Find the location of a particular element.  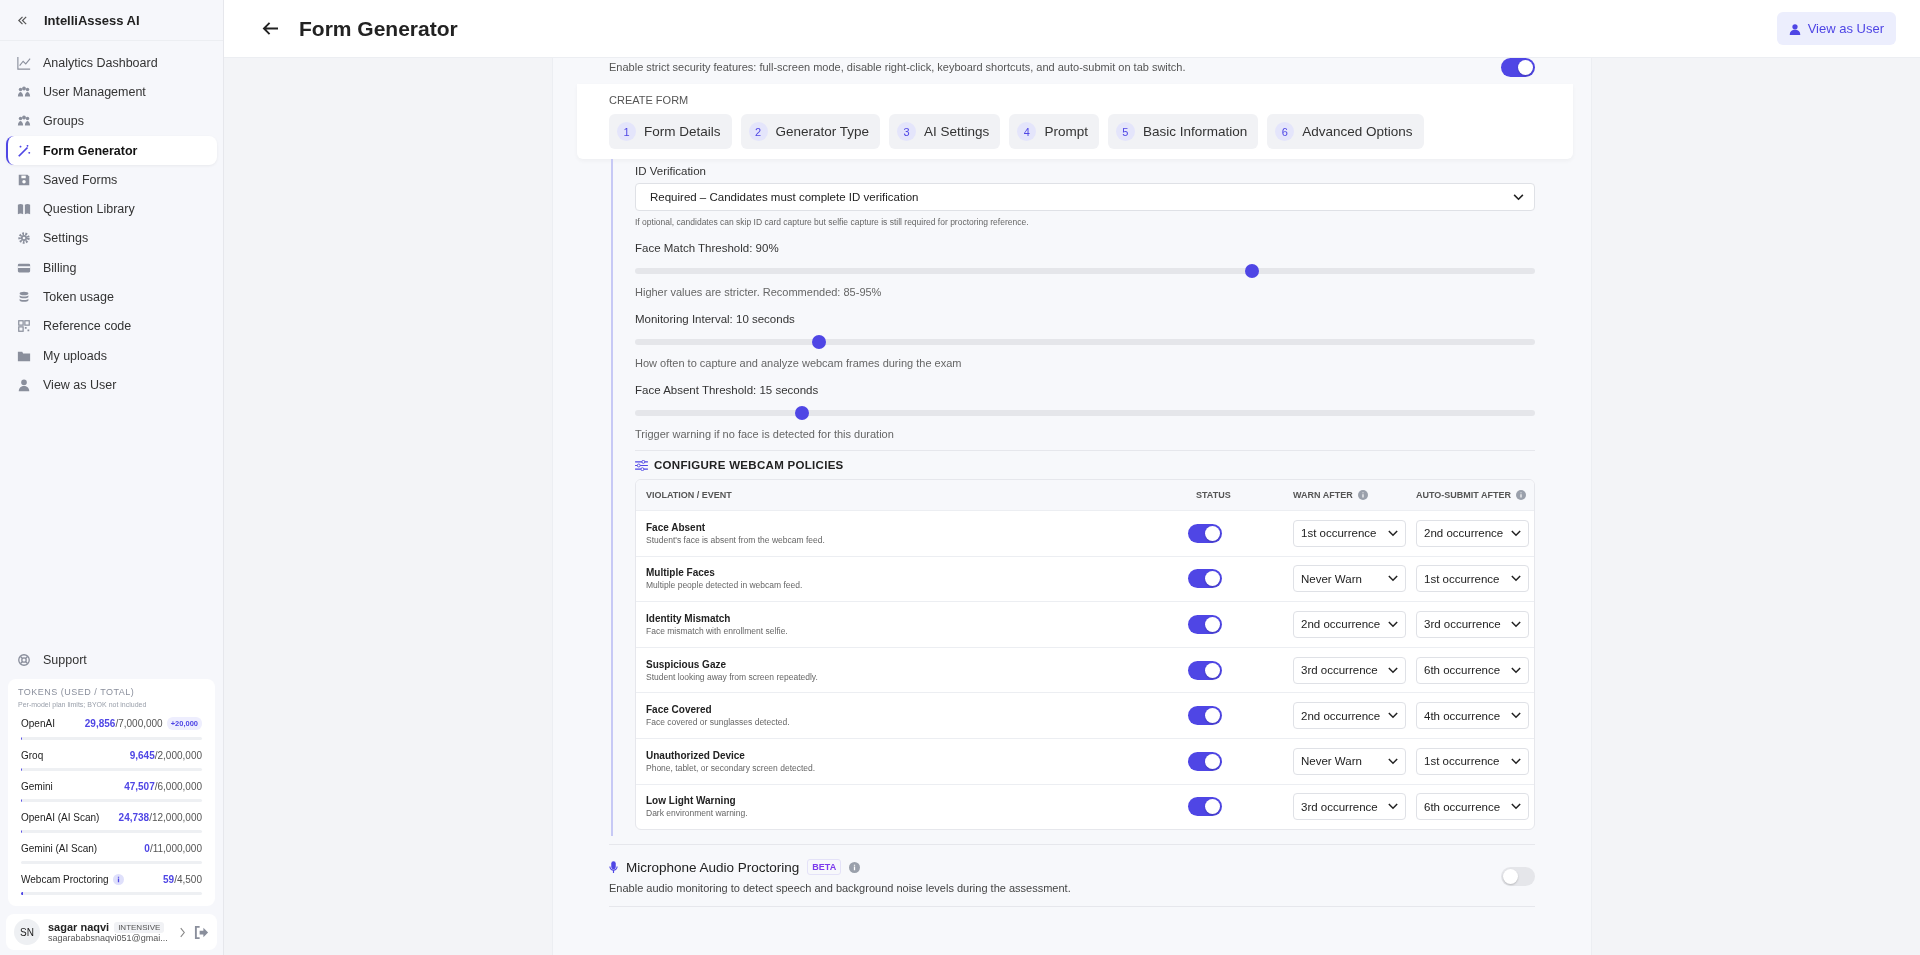

nav-item: Question Library is located at coordinates (111, 209).